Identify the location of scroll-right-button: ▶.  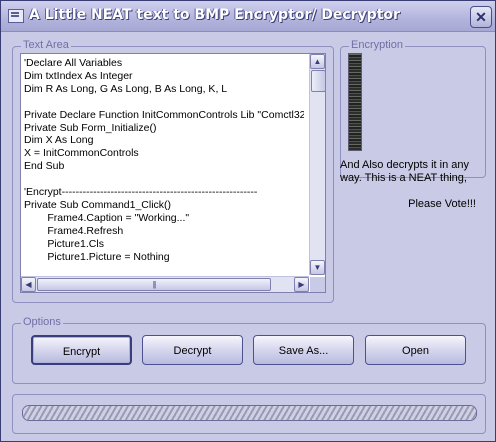
(301, 284).